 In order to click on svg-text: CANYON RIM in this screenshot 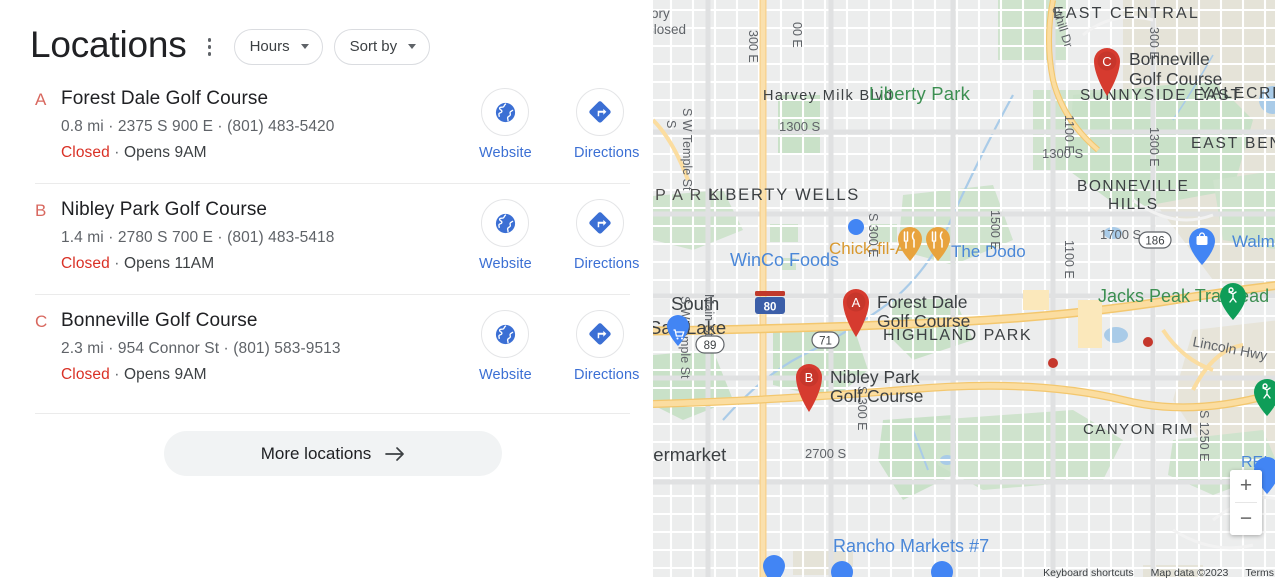, I will do `click(1138, 429)`.